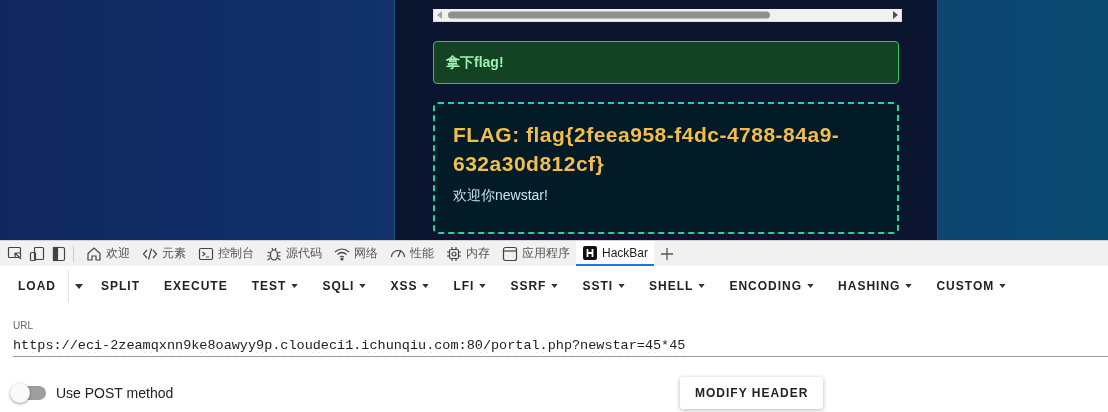 This screenshot has height=412, width=1108. Describe the element at coordinates (226, 253) in the screenshot. I see `devtools-tab: 控制台` at that location.